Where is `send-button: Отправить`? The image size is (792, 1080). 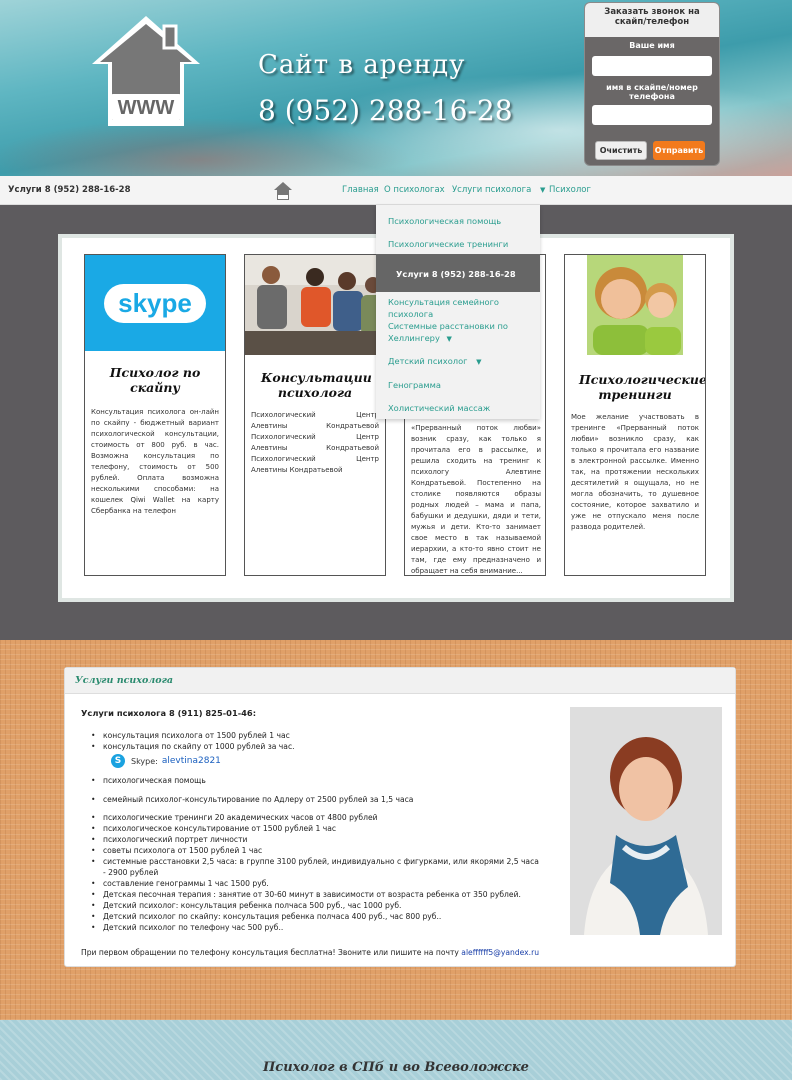
send-button: Отправить is located at coordinates (679, 150).